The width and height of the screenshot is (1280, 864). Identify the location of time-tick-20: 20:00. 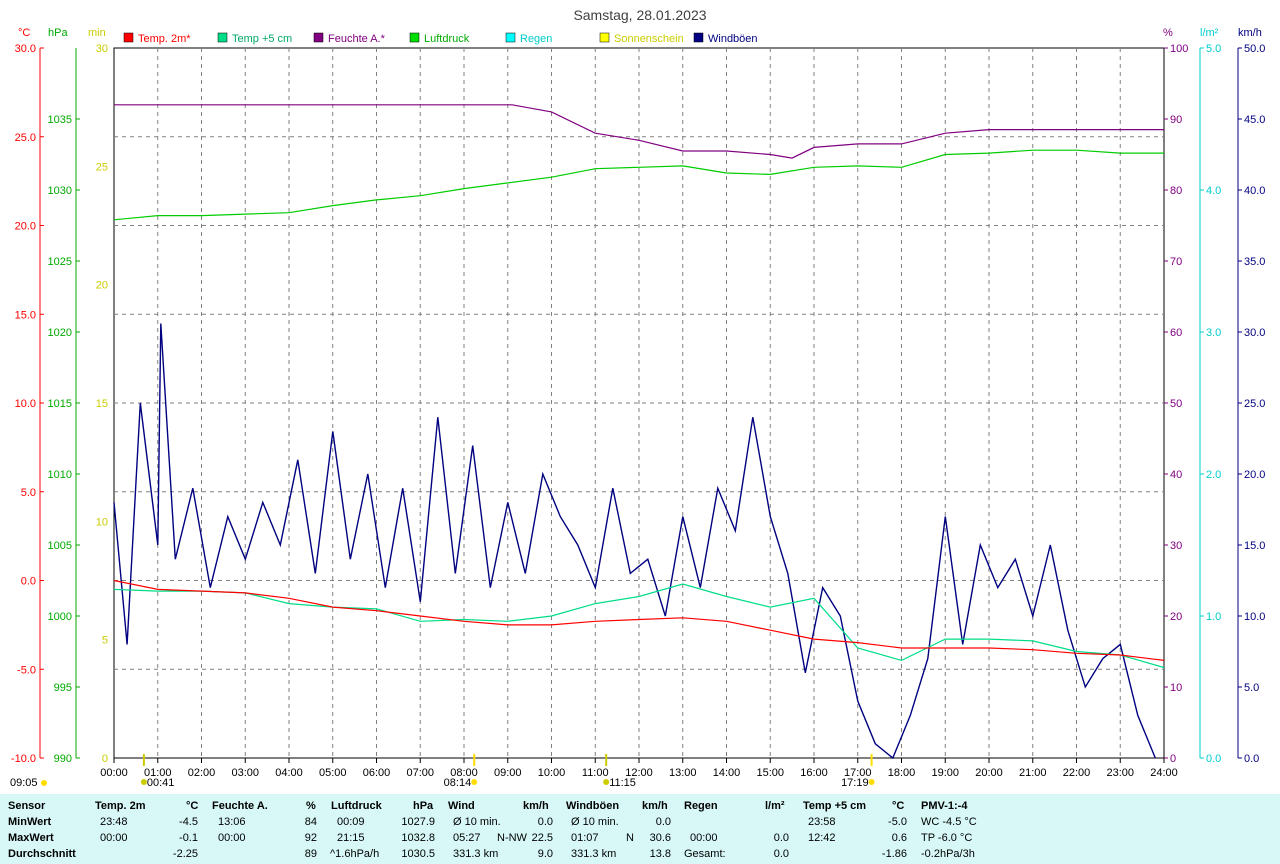
(989, 773).